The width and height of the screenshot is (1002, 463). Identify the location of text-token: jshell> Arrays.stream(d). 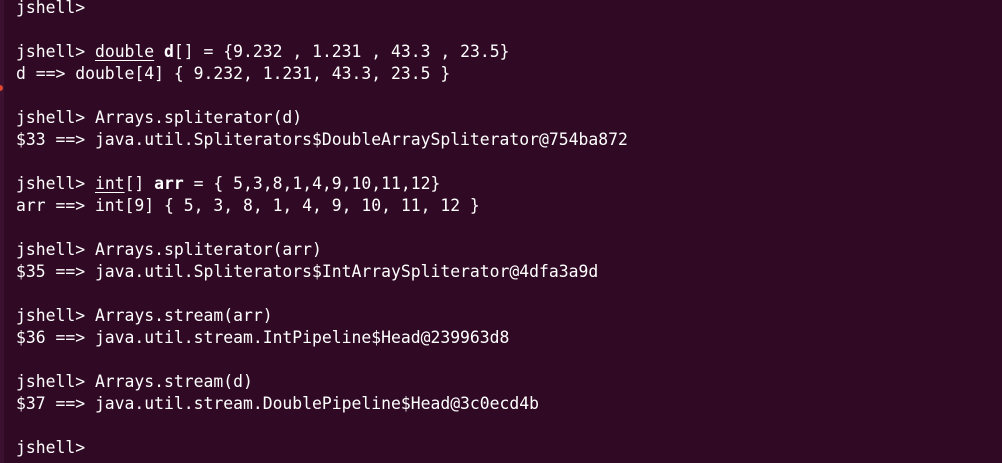
(134, 381).